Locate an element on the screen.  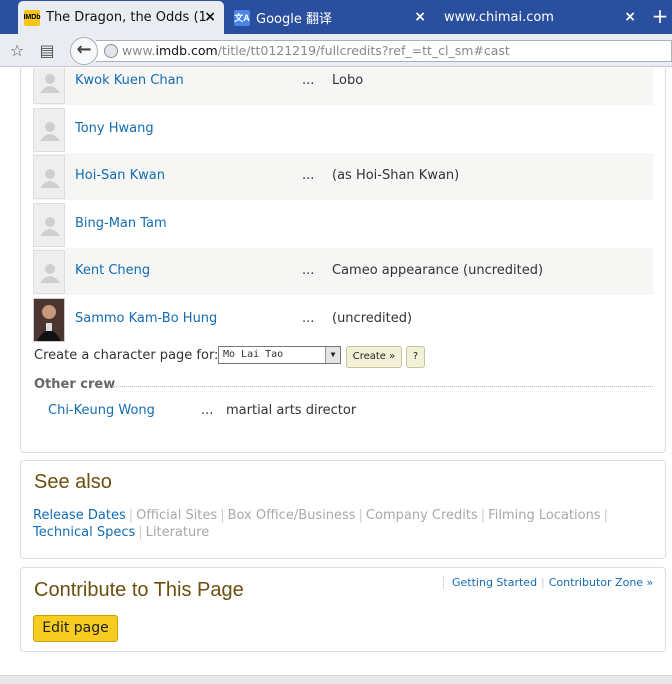
other-crew-heading: Other crew is located at coordinates (75, 384).